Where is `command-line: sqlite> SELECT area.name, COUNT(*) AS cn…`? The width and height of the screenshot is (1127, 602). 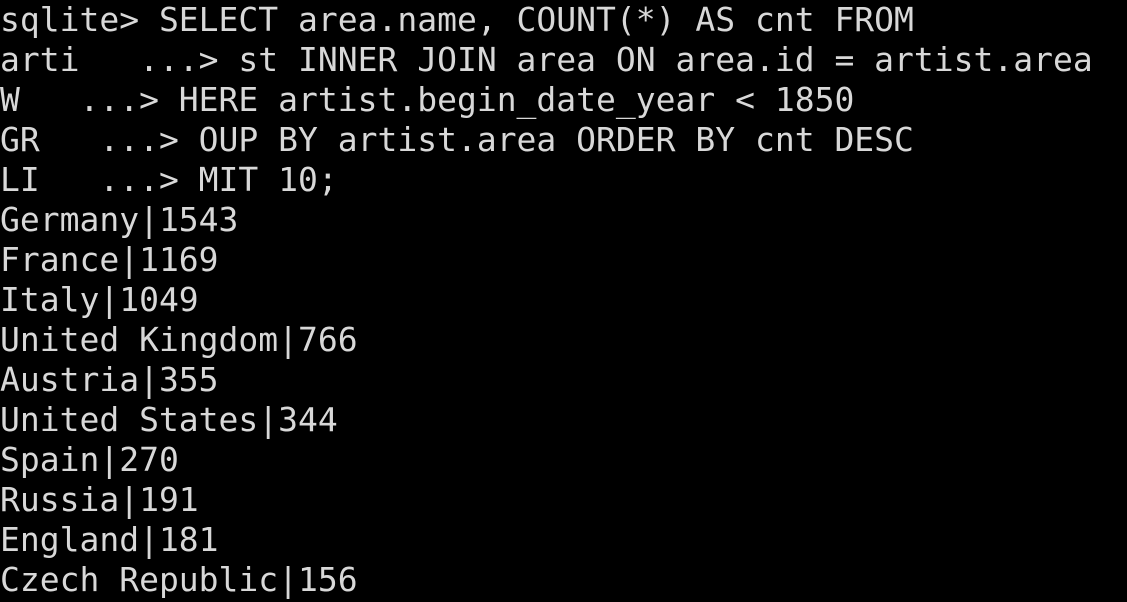 command-line: sqlite> SELECT area.name, COUNT(*) AS cn… is located at coordinates (563, 20).